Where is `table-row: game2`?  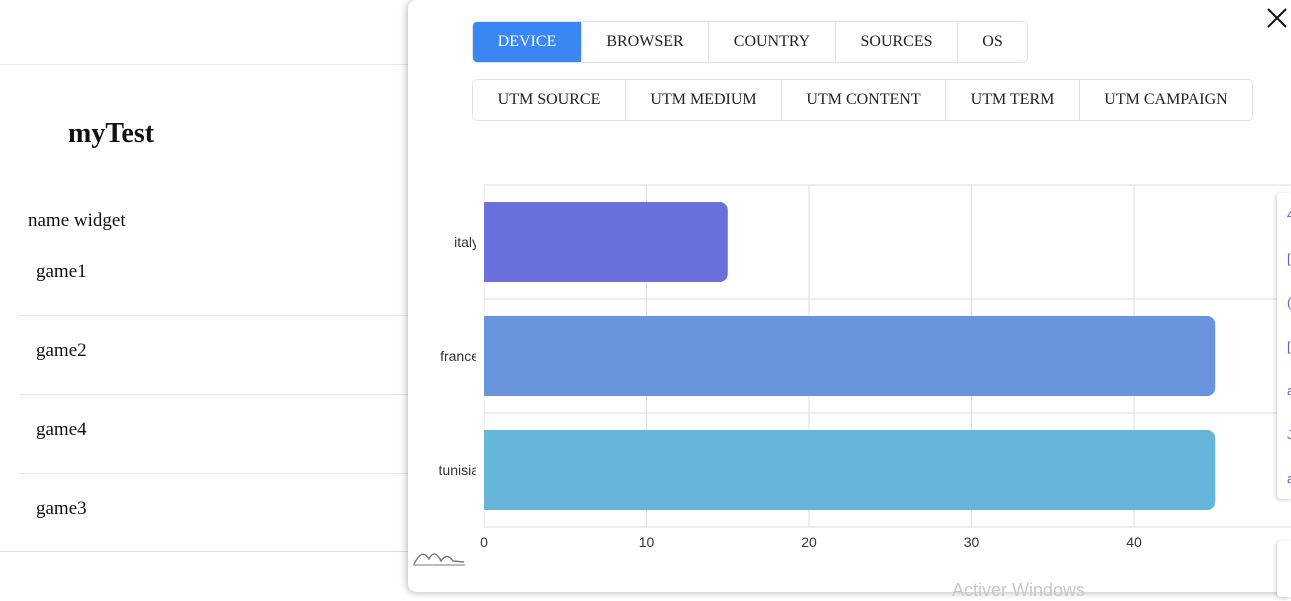 table-row: game2 is located at coordinates (230, 355).